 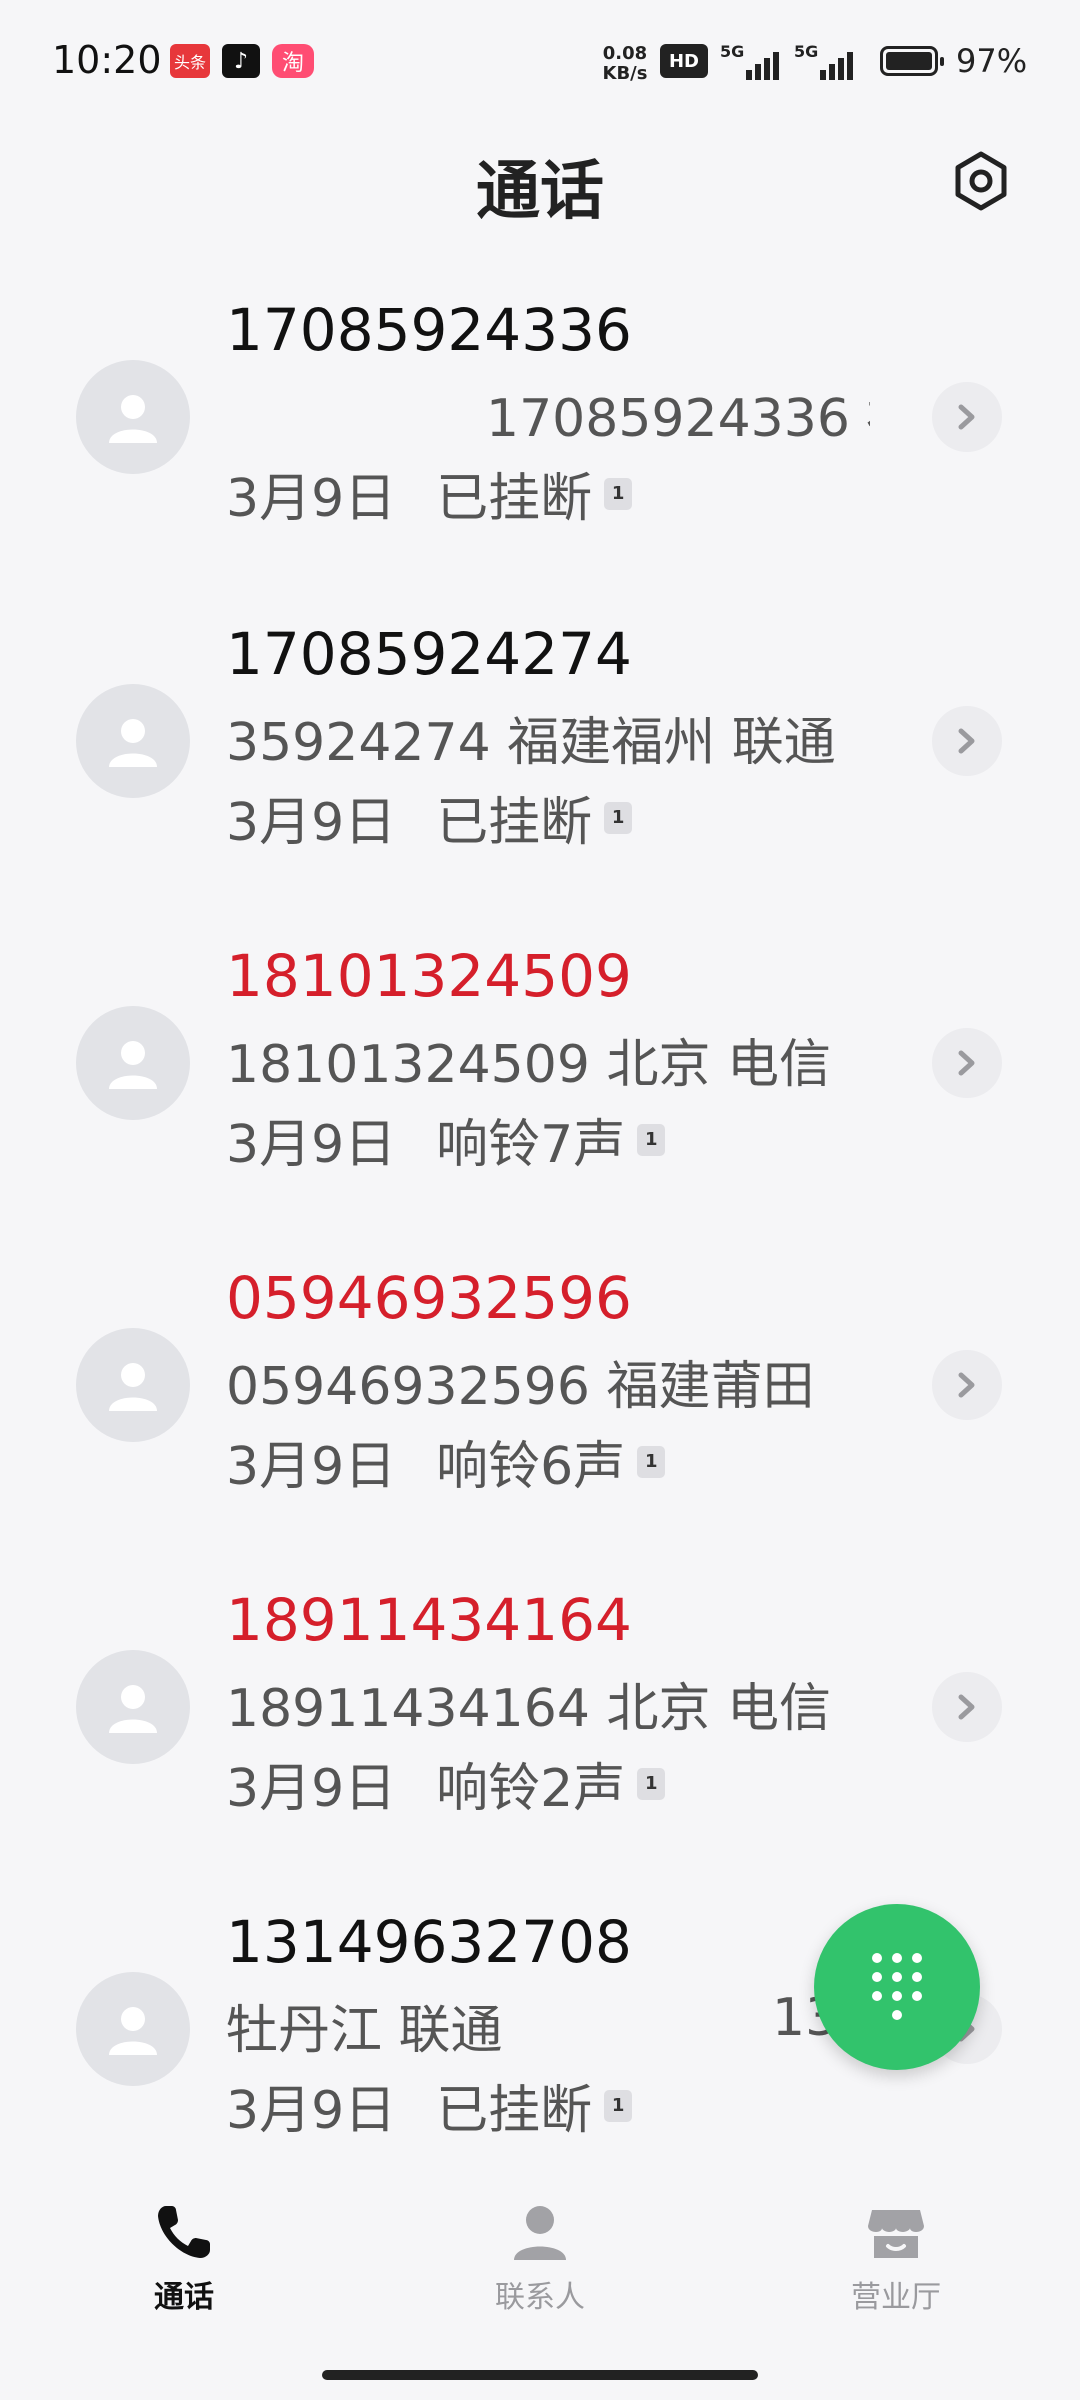 I want to click on tab-contacts: 联系人, so click(x=540, y=2258).